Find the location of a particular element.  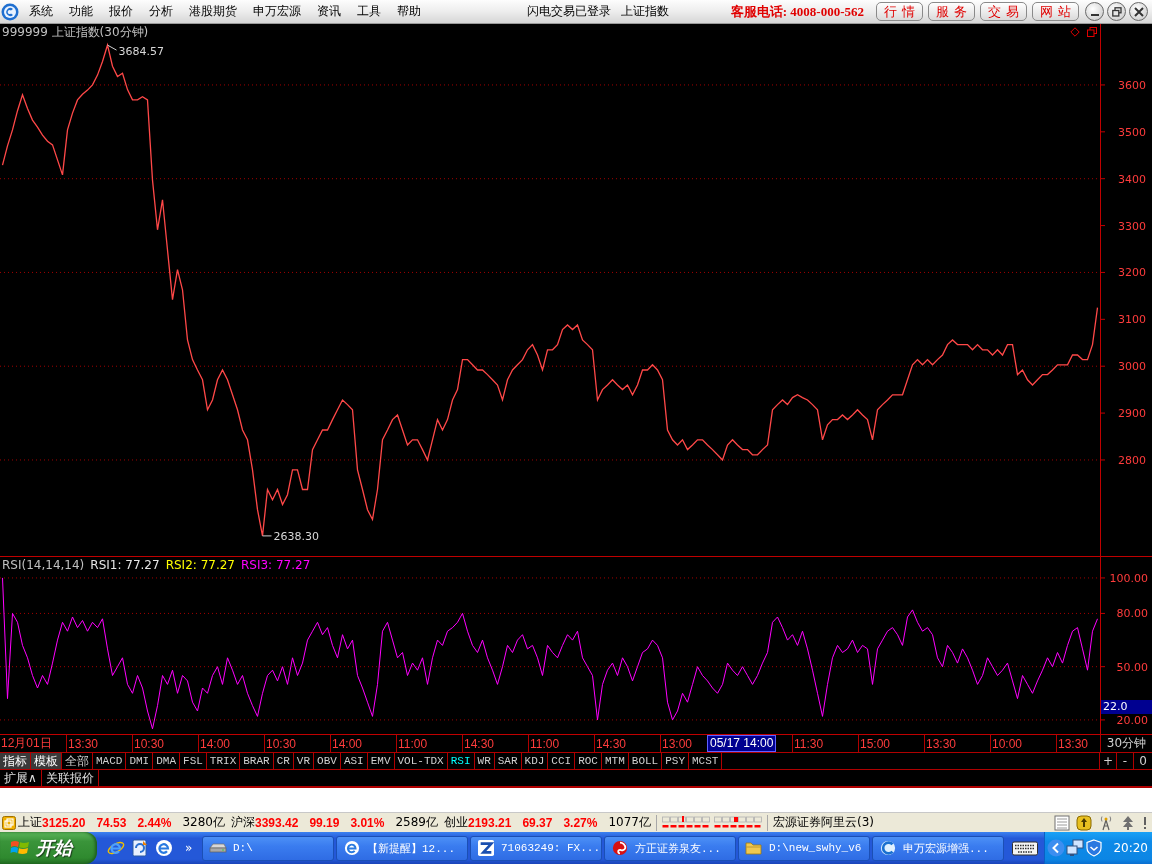

restore-icon is located at coordinates (1116, 11).